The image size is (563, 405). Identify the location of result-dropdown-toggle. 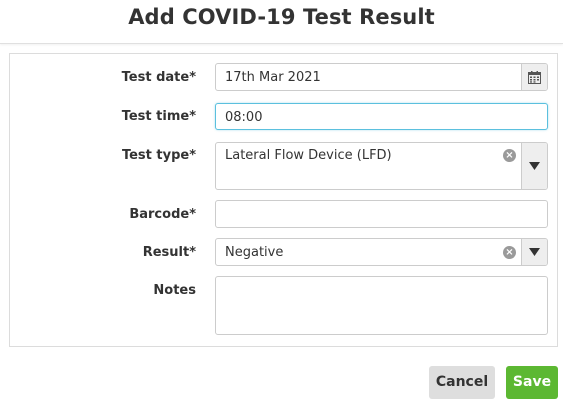
(534, 252).